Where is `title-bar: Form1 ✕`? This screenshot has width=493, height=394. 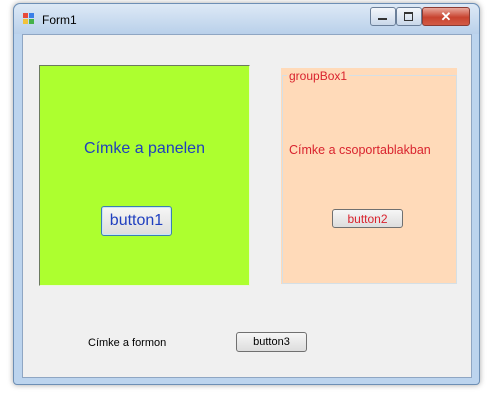 title-bar: Form1 ✕ is located at coordinates (246, 19).